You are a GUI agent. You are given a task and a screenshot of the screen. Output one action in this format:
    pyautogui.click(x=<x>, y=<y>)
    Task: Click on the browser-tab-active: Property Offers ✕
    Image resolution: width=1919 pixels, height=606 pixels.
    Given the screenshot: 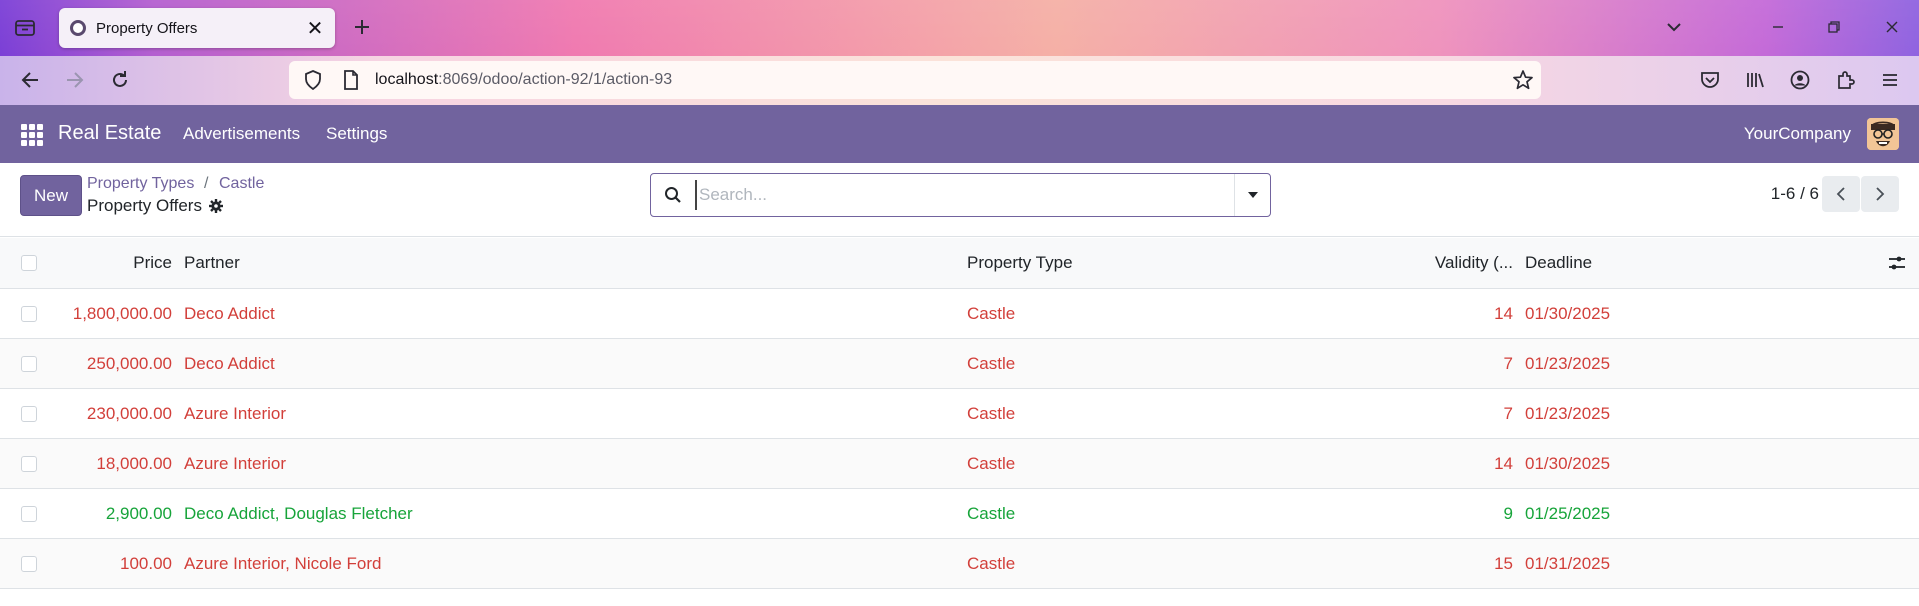 What is the action you would take?
    pyautogui.click(x=197, y=28)
    